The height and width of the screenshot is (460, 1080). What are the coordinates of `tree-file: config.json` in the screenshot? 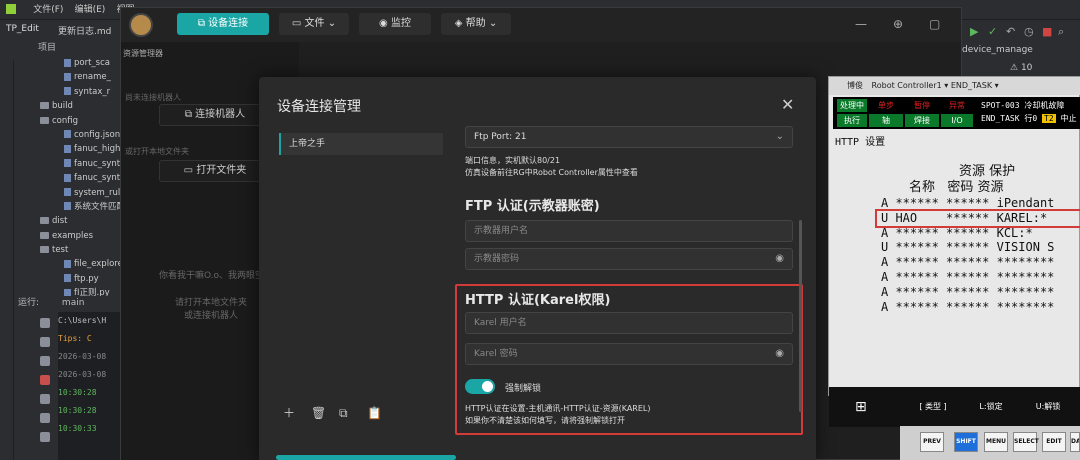 It's located at (67, 135).